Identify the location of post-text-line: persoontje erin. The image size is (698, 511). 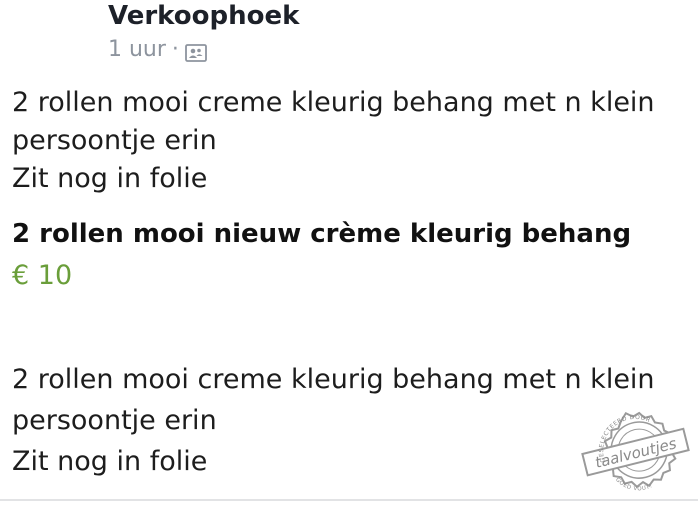
(114, 140).